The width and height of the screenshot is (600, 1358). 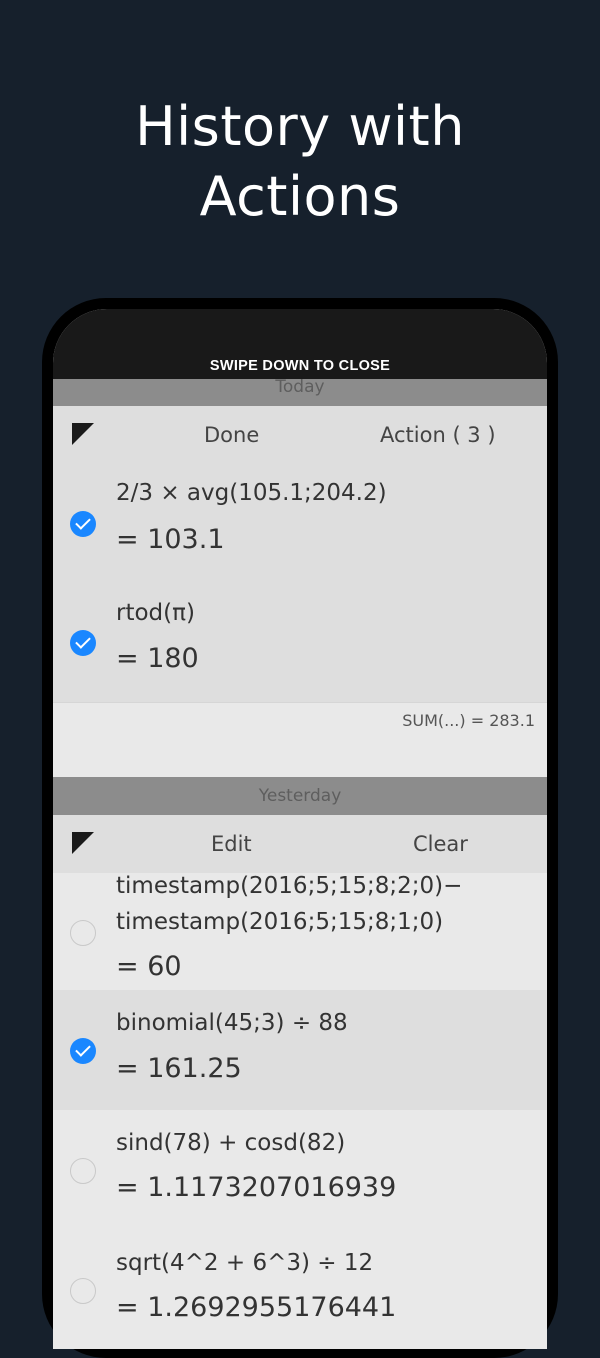 What do you see at coordinates (155, 613) in the screenshot?
I see `entry-expression: rtod(π)` at bounding box center [155, 613].